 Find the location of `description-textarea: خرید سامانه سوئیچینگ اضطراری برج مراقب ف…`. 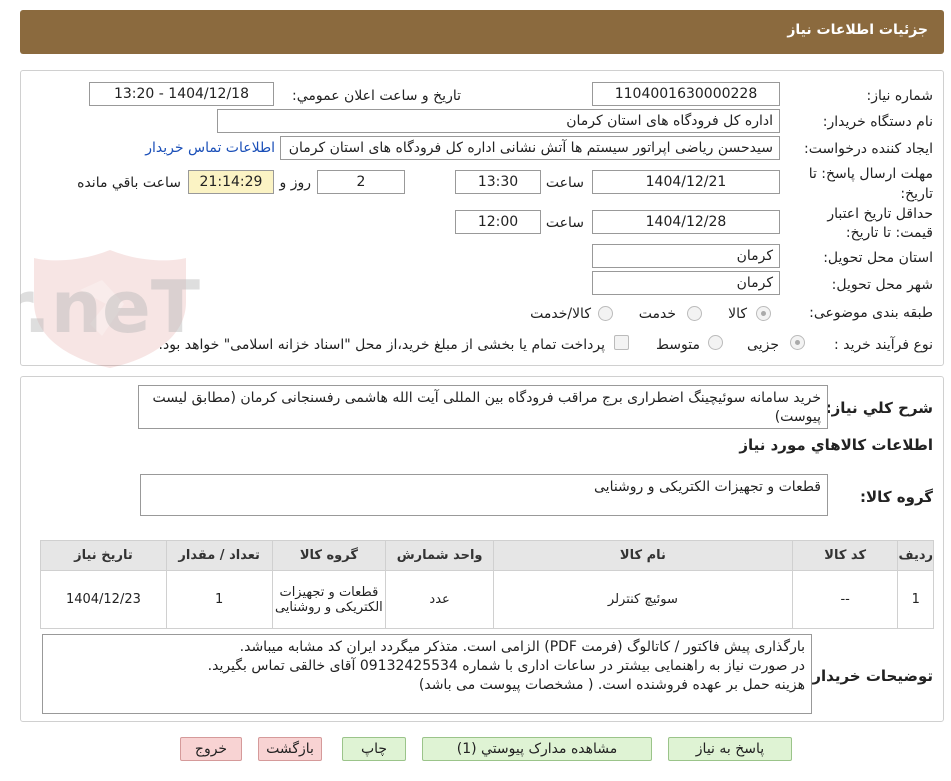

description-textarea: خرید سامانه سوئیچینگ اضطراری برج مراقب ف… is located at coordinates (483, 407).